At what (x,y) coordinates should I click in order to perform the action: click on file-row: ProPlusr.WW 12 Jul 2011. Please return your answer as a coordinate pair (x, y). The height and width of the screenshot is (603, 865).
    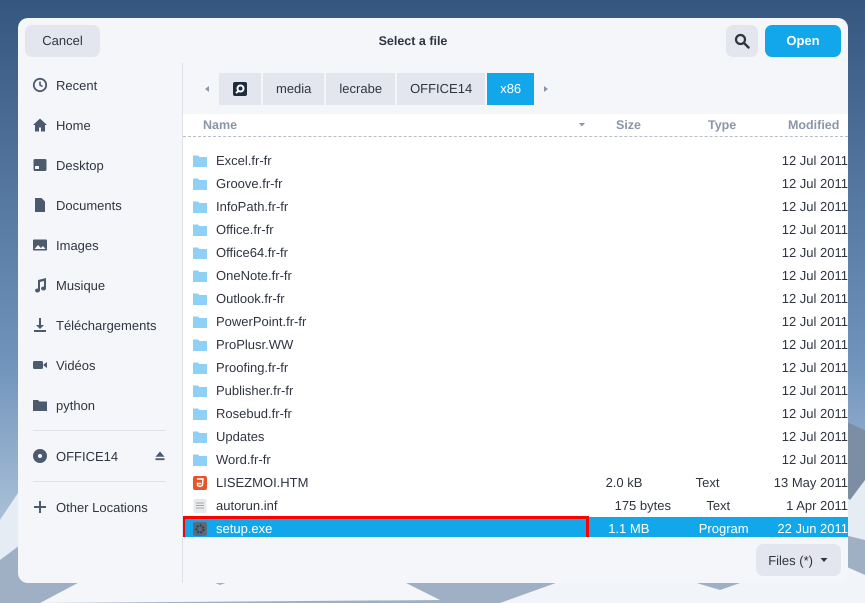
    Looking at the image, I should click on (515, 344).